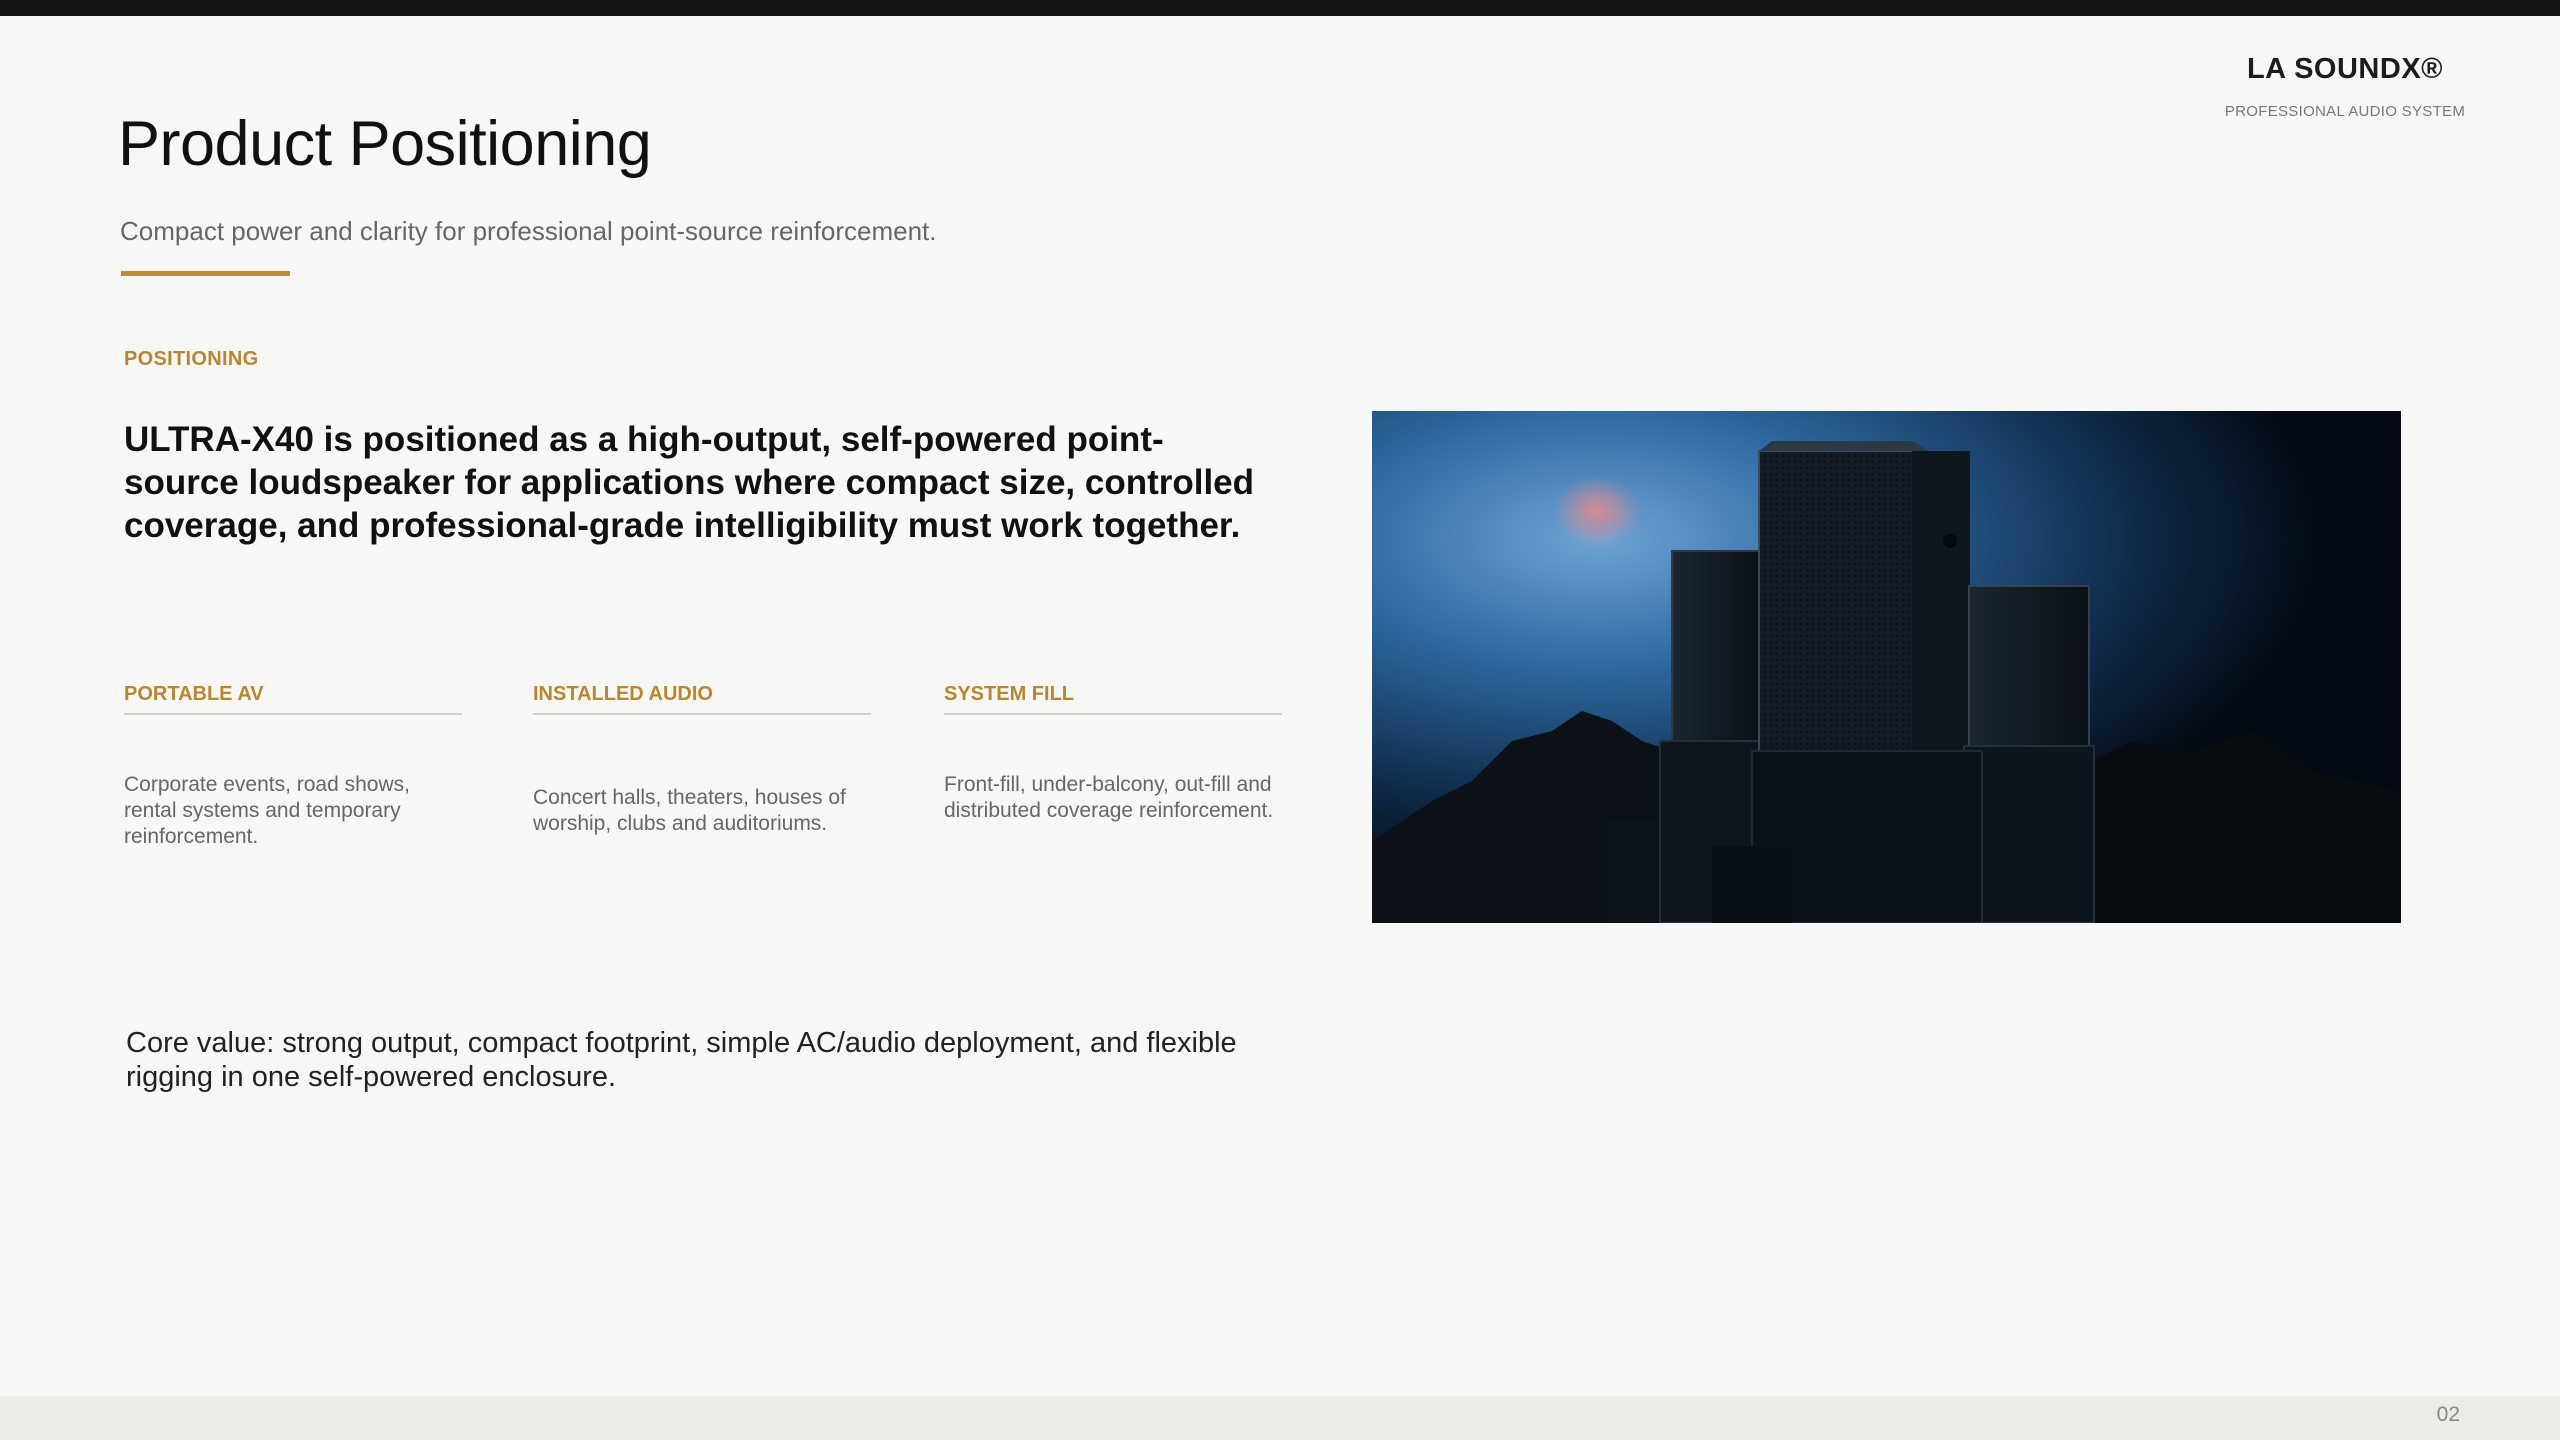 This screenshot has width=2560, height=1440. What do you see at coordinates (1280, 8) in the screenshot?
I see `top-bar` at bounding box center [1280, 8].